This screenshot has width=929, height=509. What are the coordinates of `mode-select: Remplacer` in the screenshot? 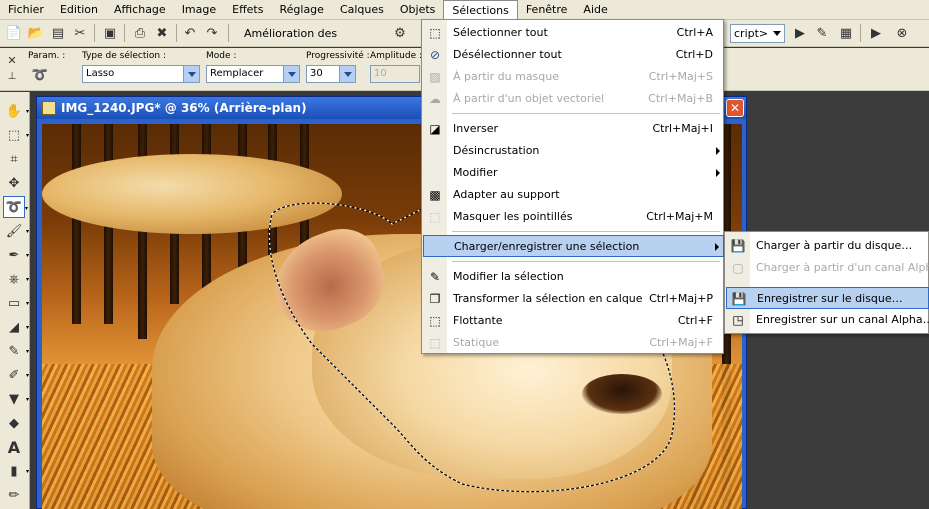 It's located at (253, 74).